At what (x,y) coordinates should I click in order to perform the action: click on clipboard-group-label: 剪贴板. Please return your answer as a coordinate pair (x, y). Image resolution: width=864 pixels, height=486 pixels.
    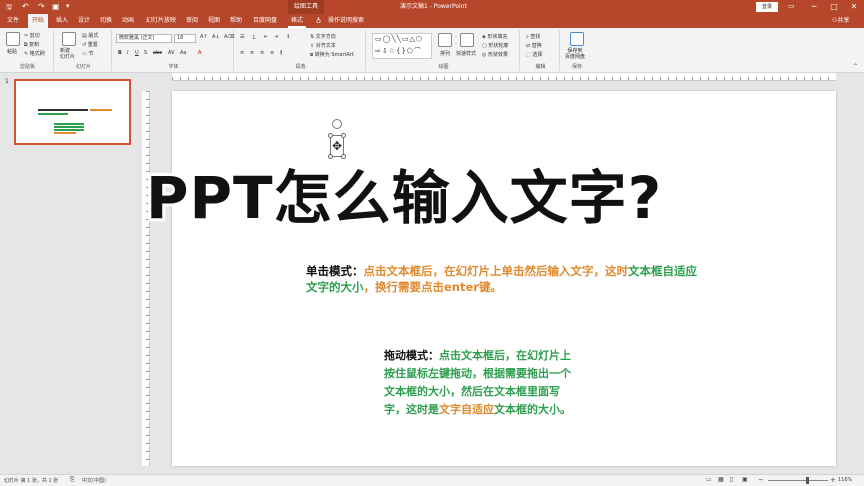
    Looking at the image, I should click on (27, 67).